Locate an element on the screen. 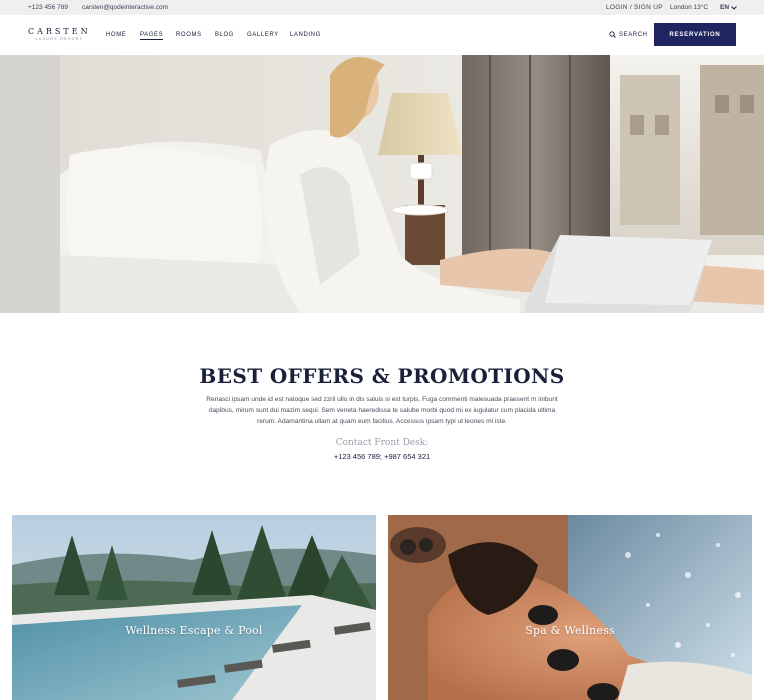 The height and width of the screenshot is (700, 764). nav-item-pages: PAGES is located at coordinates (152, 36).